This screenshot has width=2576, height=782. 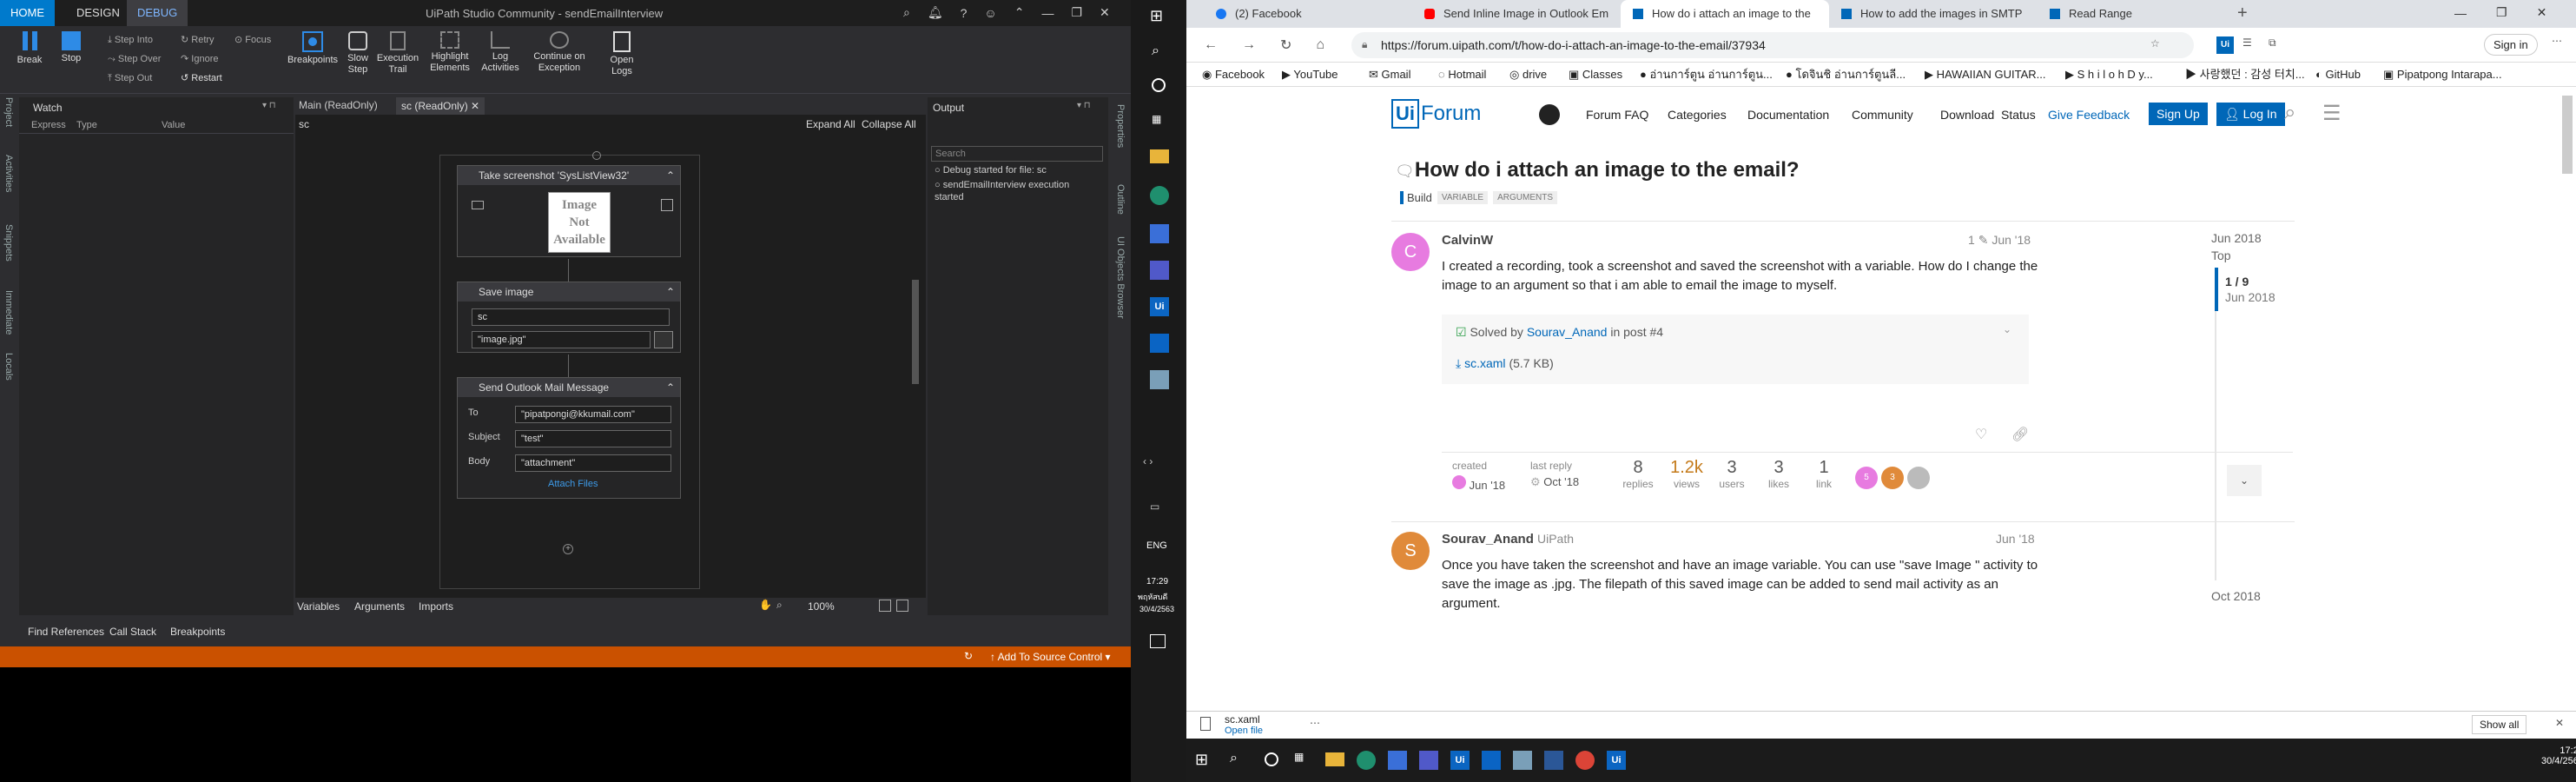 What do you see at coordinates (1158, 15) in the screenshot?
I see `windows-logo-icon: ⊞` at bounding box center [1158, 15].